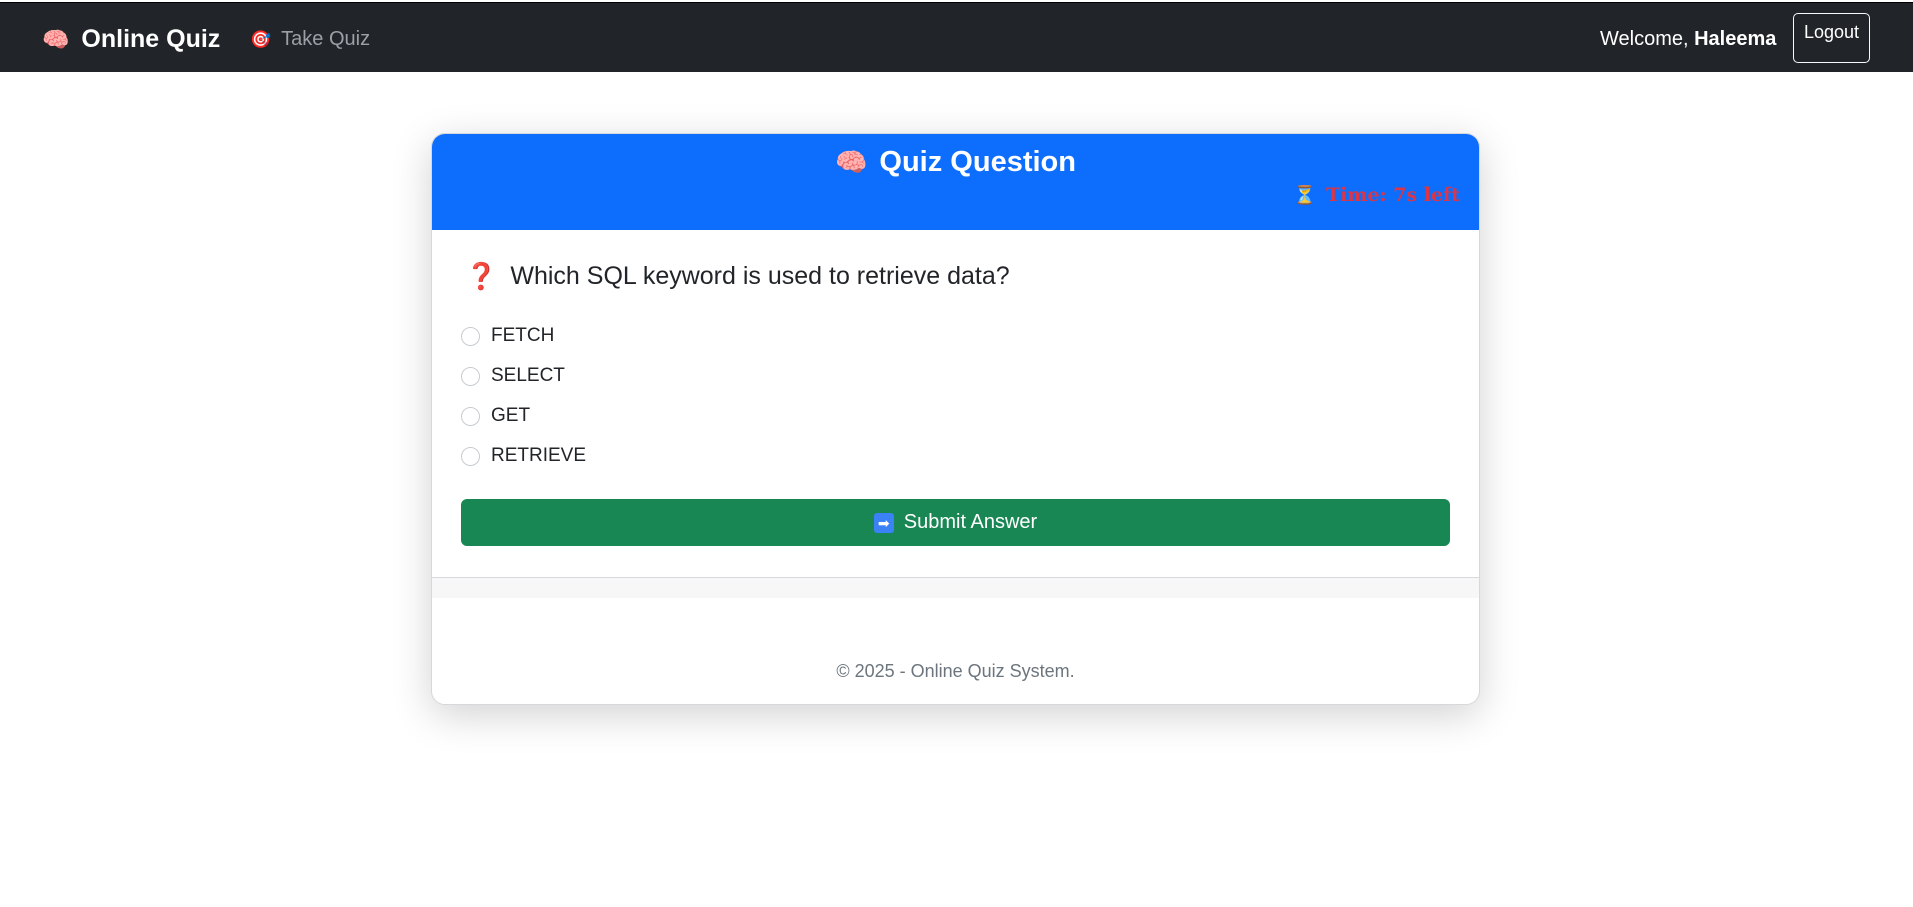  What do you see at coordinates (883, 522) in the screenshot?
I see `arrow-right-icon: ➡` at bounding box center [883, 522].